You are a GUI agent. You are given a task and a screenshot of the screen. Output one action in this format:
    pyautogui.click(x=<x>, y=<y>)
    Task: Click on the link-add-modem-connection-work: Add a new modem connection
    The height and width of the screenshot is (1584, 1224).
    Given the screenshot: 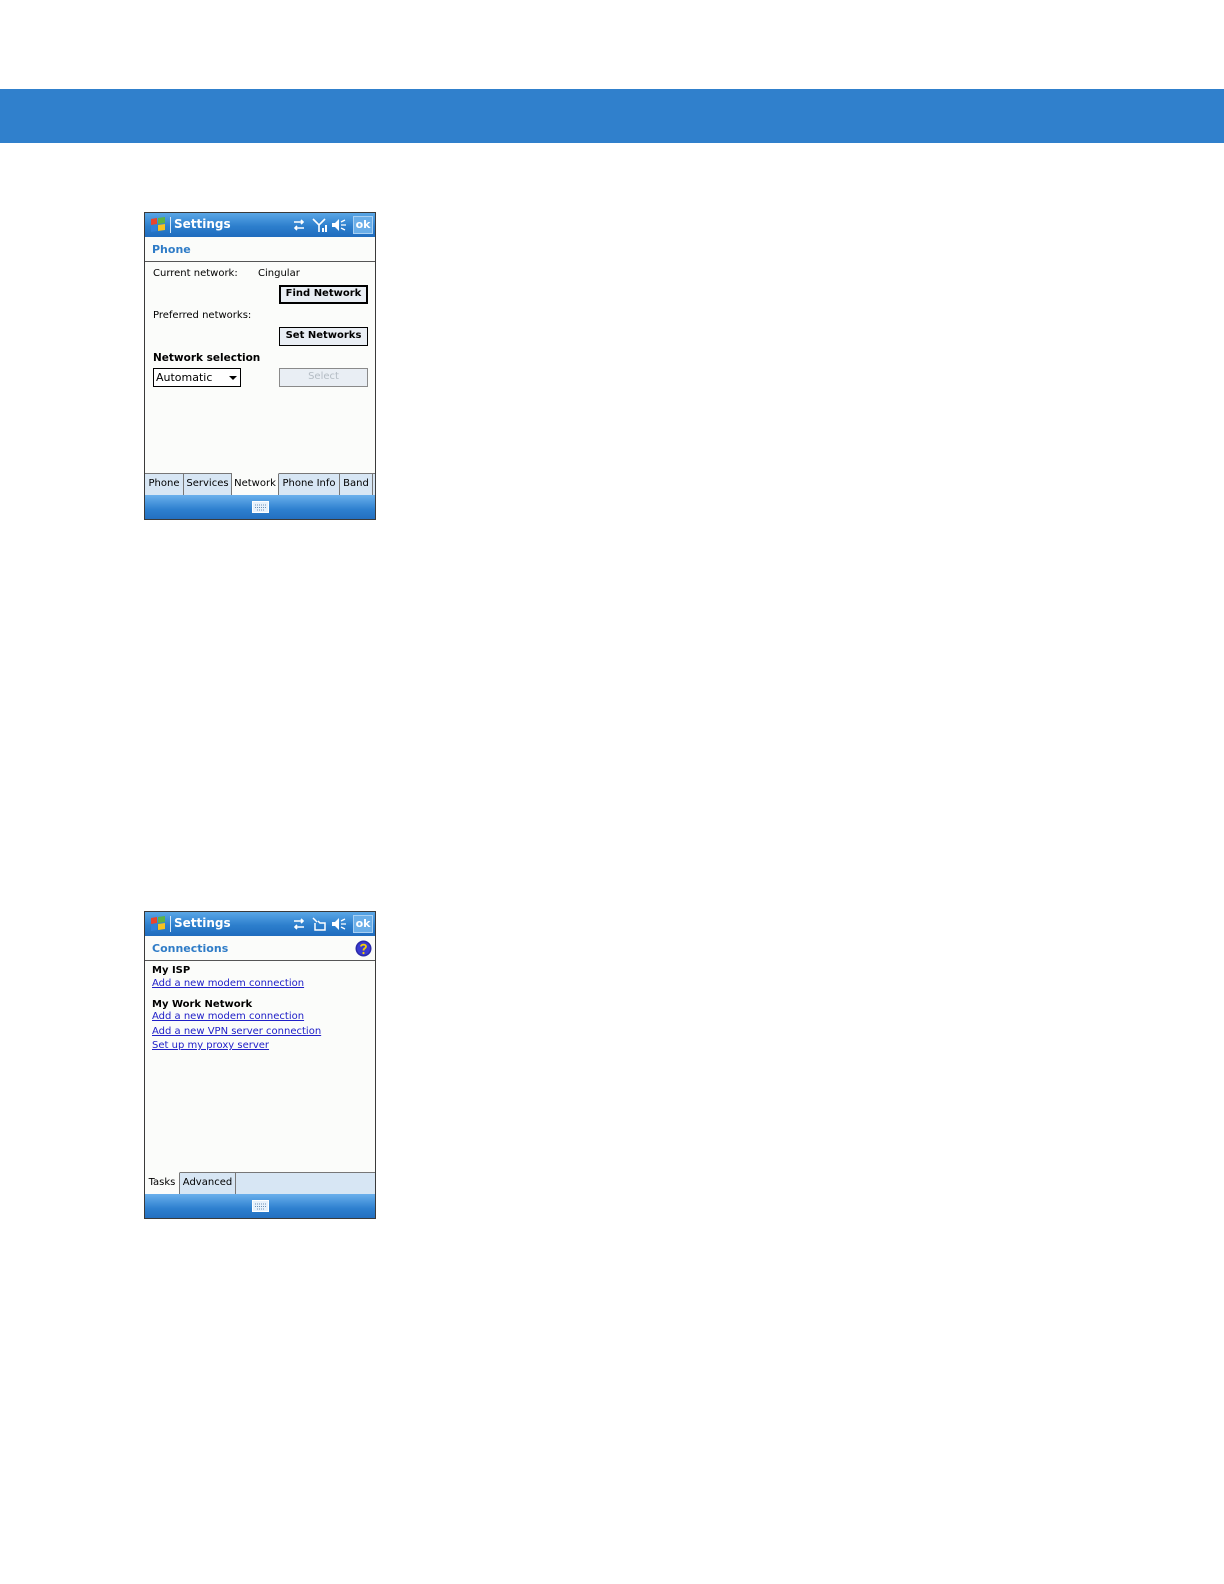 What is the action you would take?
    pyautogui.click(x=228, y=1016)
    